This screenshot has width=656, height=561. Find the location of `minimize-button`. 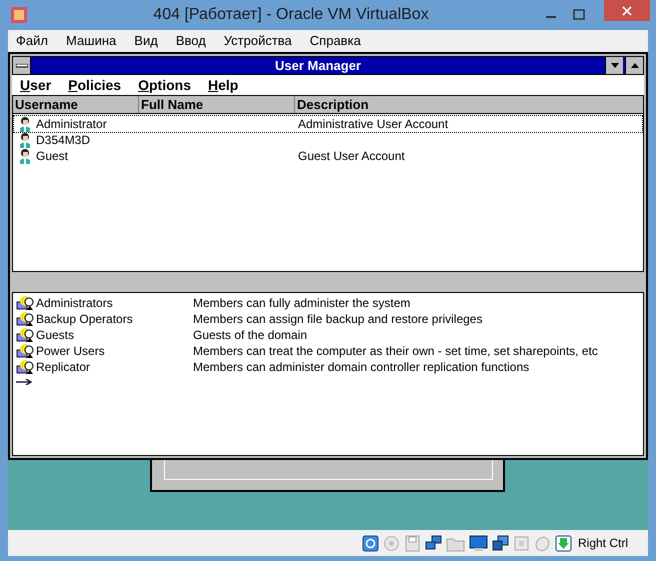

minimize-button is located at coordinates (614, 65).